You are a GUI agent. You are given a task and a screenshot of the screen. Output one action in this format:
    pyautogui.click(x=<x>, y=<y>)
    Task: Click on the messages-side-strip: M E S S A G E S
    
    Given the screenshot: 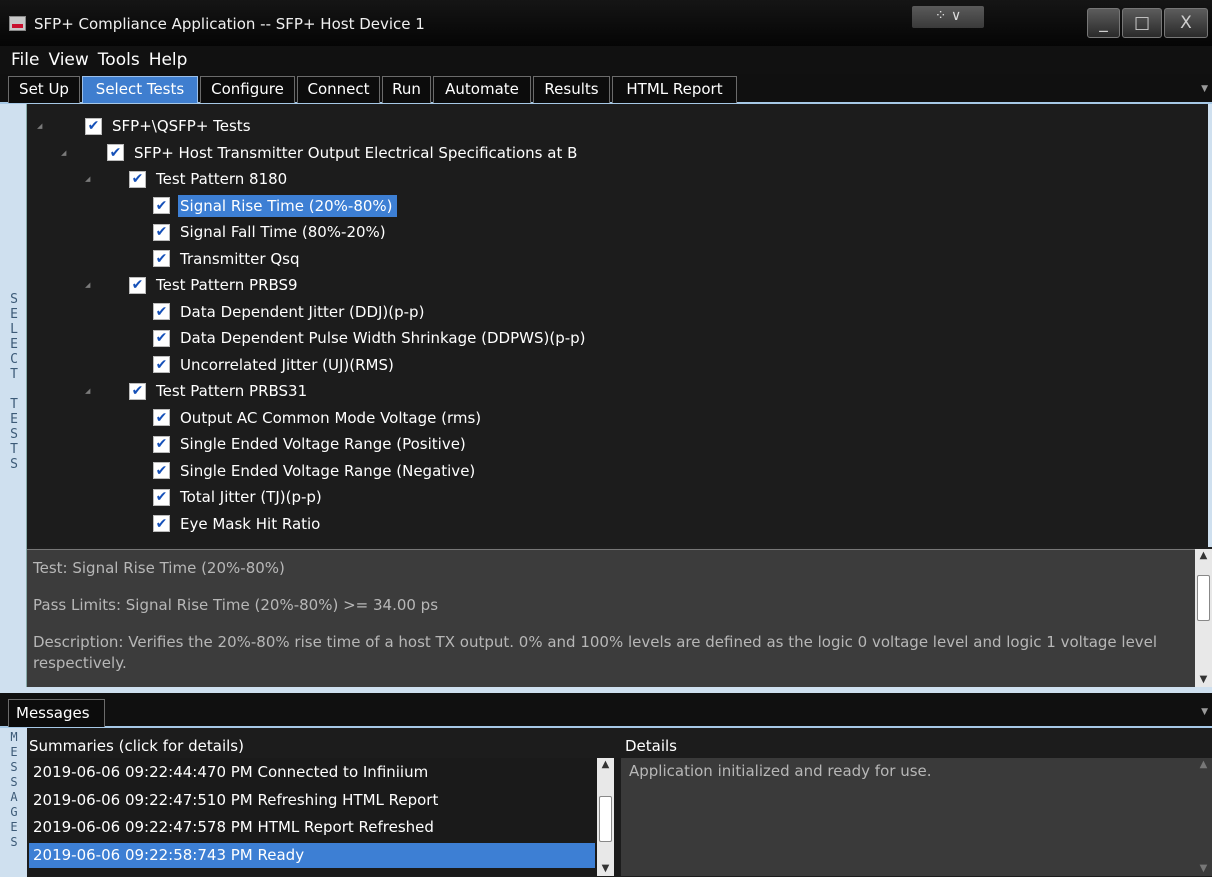 What is the action you would take?
    pyautogui.click(x=13, y=802)
    